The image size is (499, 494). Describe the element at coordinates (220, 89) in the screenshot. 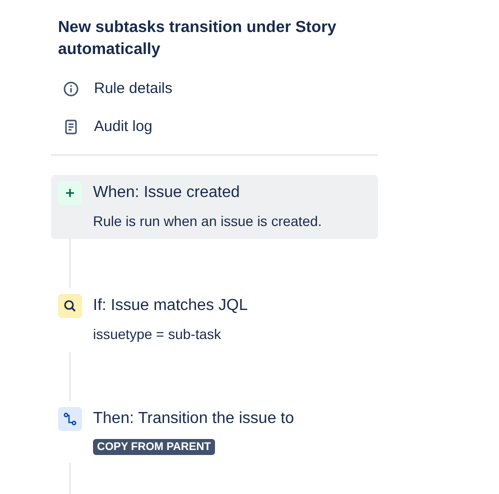

I see `nav-link: Rule details` at that location.